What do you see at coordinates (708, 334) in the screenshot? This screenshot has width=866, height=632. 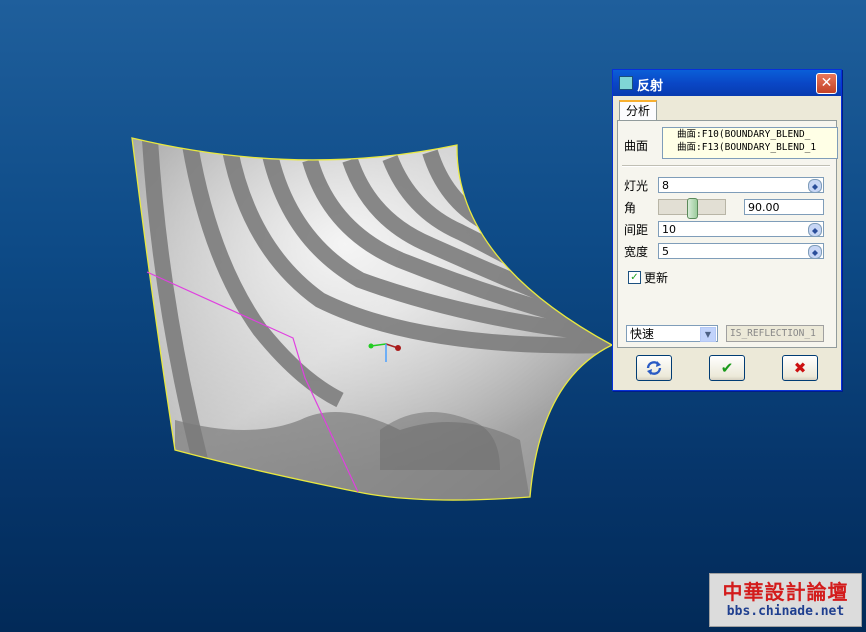 I see `chevron-down-icon: ▼` at bounding box center [708, 334].